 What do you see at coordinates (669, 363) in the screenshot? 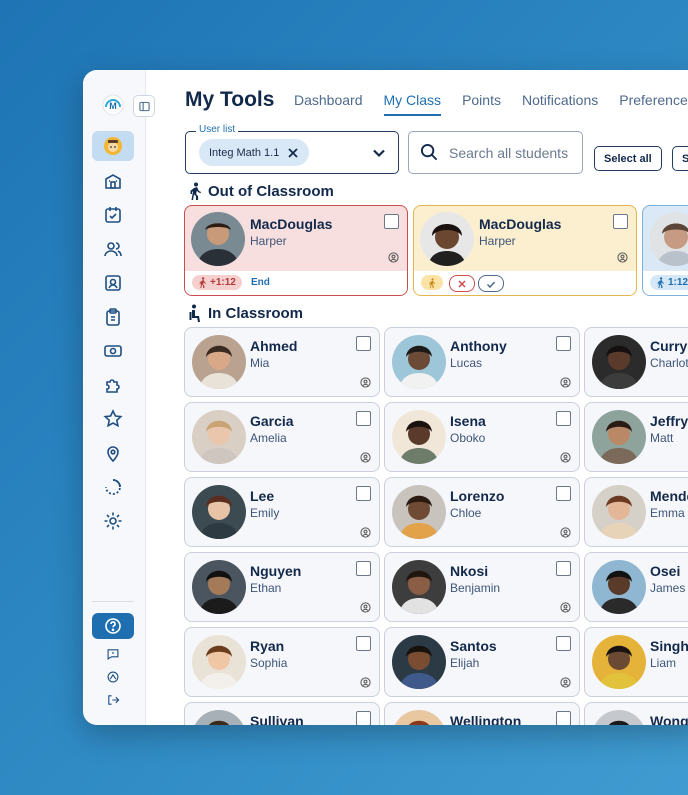
I see `student-first-name: Charlotte` at bounding box center [669, 363].